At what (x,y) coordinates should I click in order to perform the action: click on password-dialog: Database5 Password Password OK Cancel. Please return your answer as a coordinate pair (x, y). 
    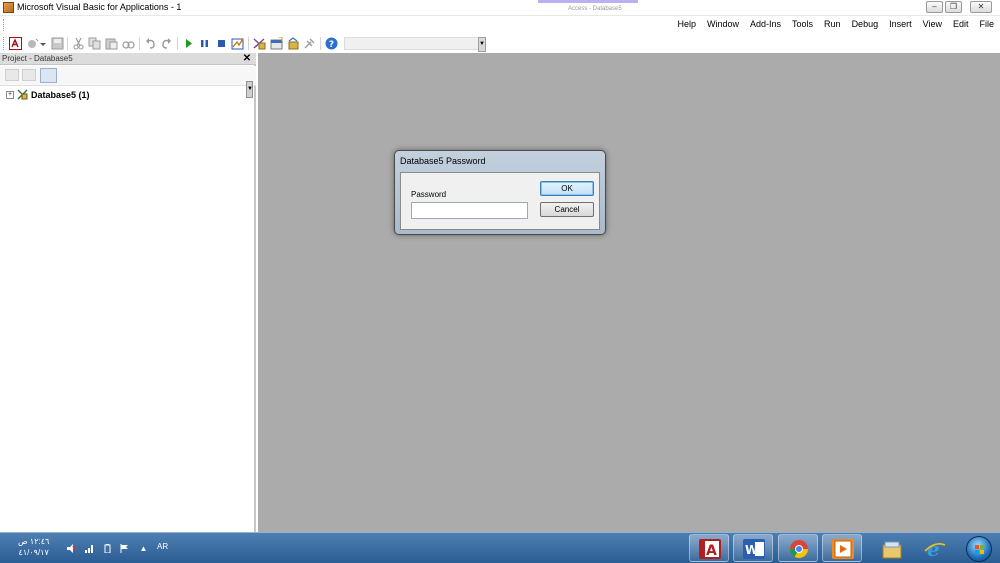
    Looking at the image, I should click on (500, 192).